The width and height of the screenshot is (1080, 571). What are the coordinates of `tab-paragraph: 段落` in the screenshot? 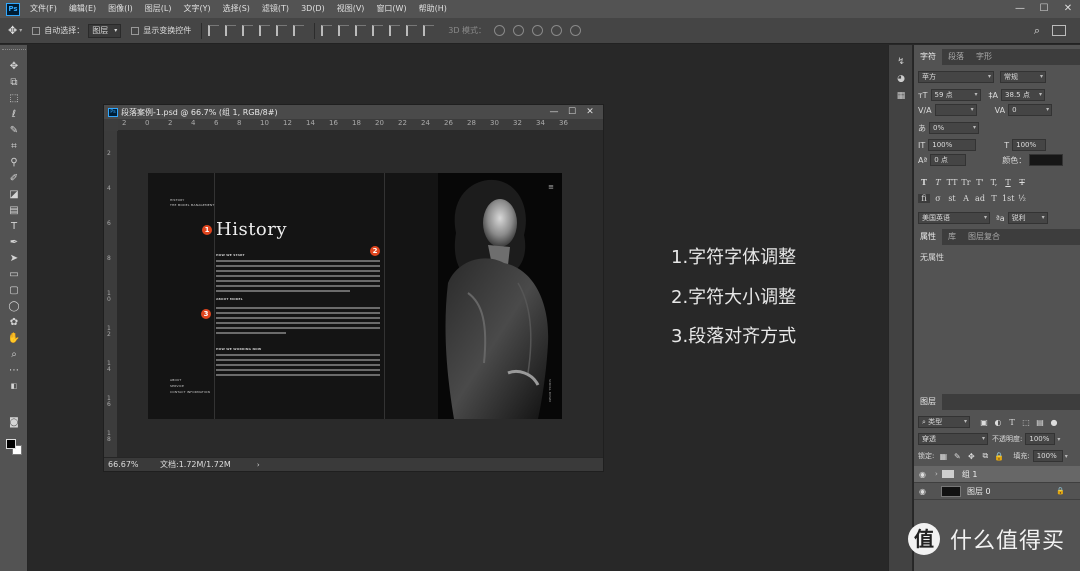 It's located at (956, 57).